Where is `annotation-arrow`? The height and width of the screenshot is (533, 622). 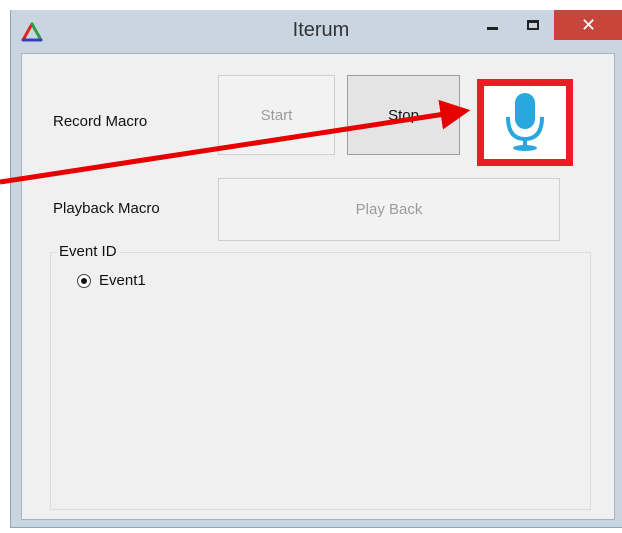 annotation-arrow is located at coordinates (235, 142).